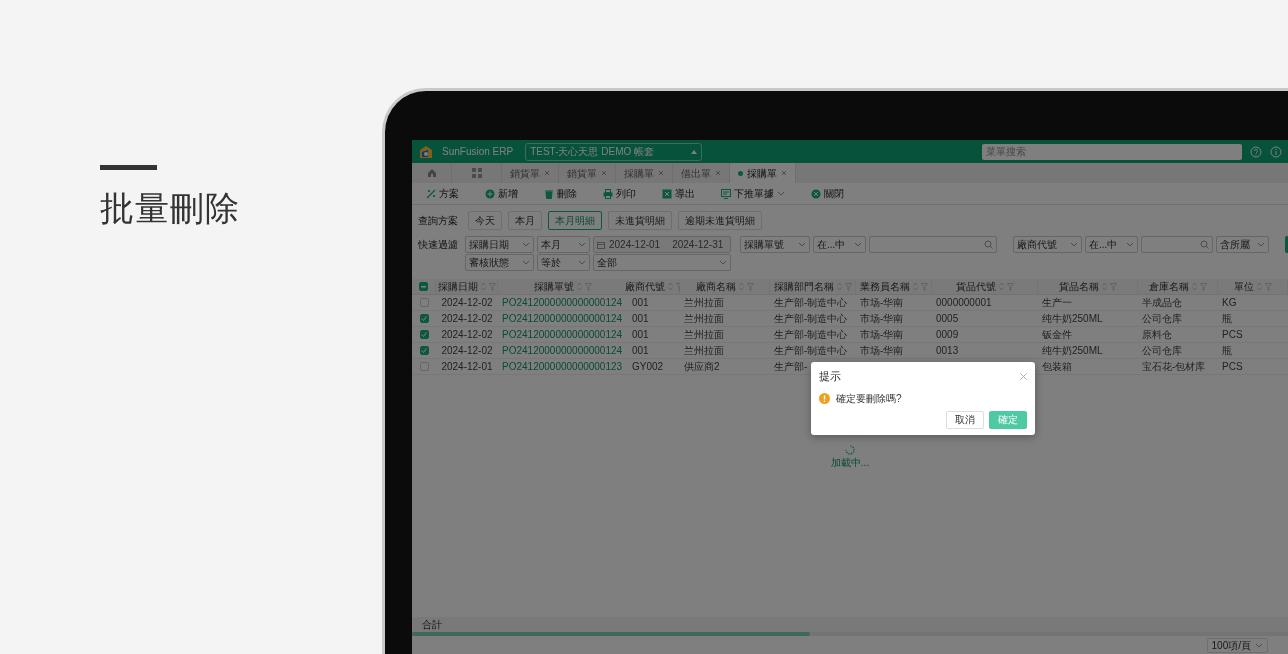 Image resolution: width=1288 pixels, height=654 pixels. Describe the element at coordinates (442, 193) in the screenshot. I see `plan-button: 方案` at that location.